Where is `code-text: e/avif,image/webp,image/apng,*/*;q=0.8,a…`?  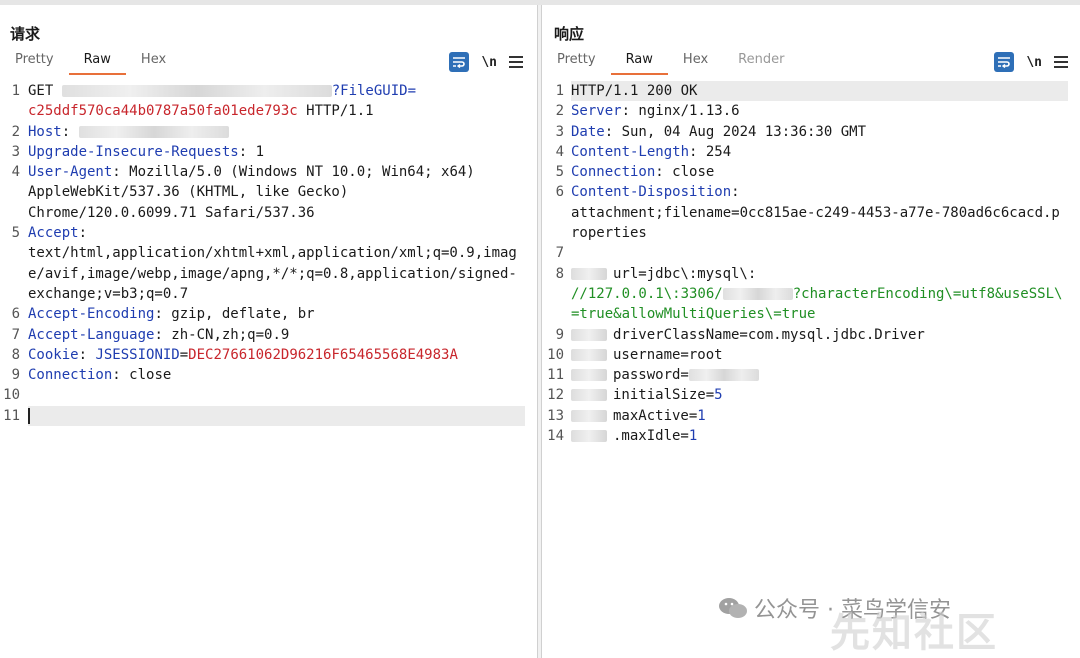 code-text: e/avif,image/webp,image/apng,*/*;q=0.8,a… is located at coordinates (272, 273).